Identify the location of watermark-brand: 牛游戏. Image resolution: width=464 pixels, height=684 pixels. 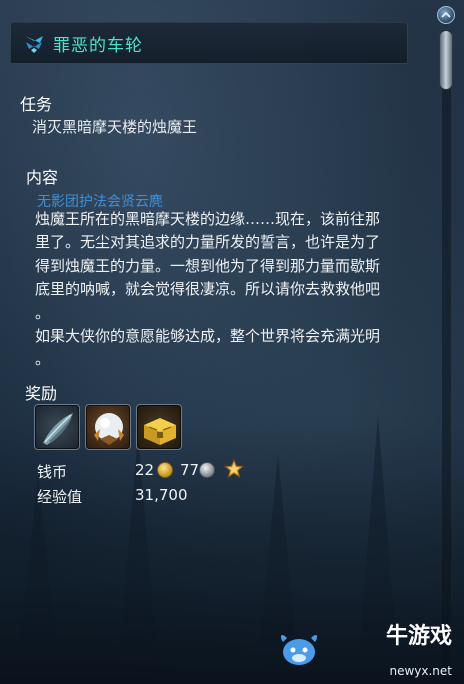
(418, 636).